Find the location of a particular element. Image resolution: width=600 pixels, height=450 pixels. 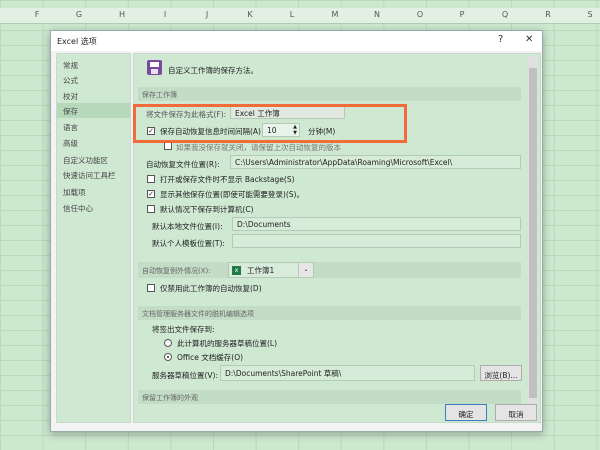

ok-button: 确定 is located at coordinates (466, 412).